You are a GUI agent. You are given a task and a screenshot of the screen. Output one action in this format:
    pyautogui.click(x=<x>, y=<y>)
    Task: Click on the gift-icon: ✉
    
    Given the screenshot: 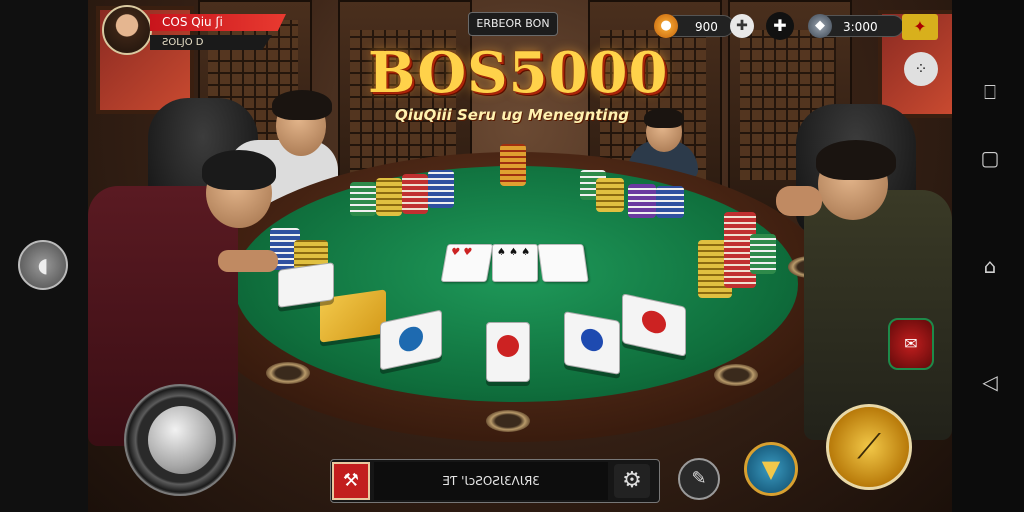 What is the action you would take?
    pyautogui.click(x=911, y=344)
    